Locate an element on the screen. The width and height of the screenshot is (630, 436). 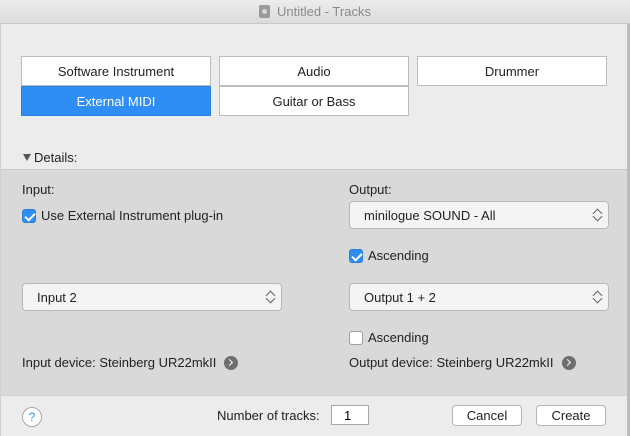
input-label: Input: is located at coordinates (38, 189).